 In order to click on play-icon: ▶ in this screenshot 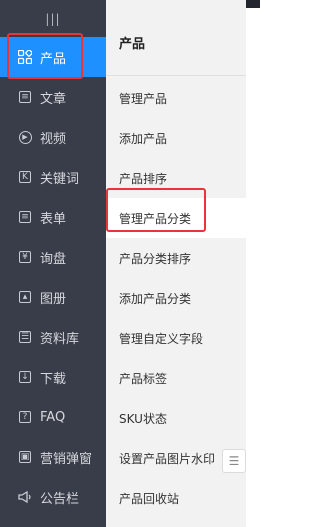, I will do `click(25, 137)`.